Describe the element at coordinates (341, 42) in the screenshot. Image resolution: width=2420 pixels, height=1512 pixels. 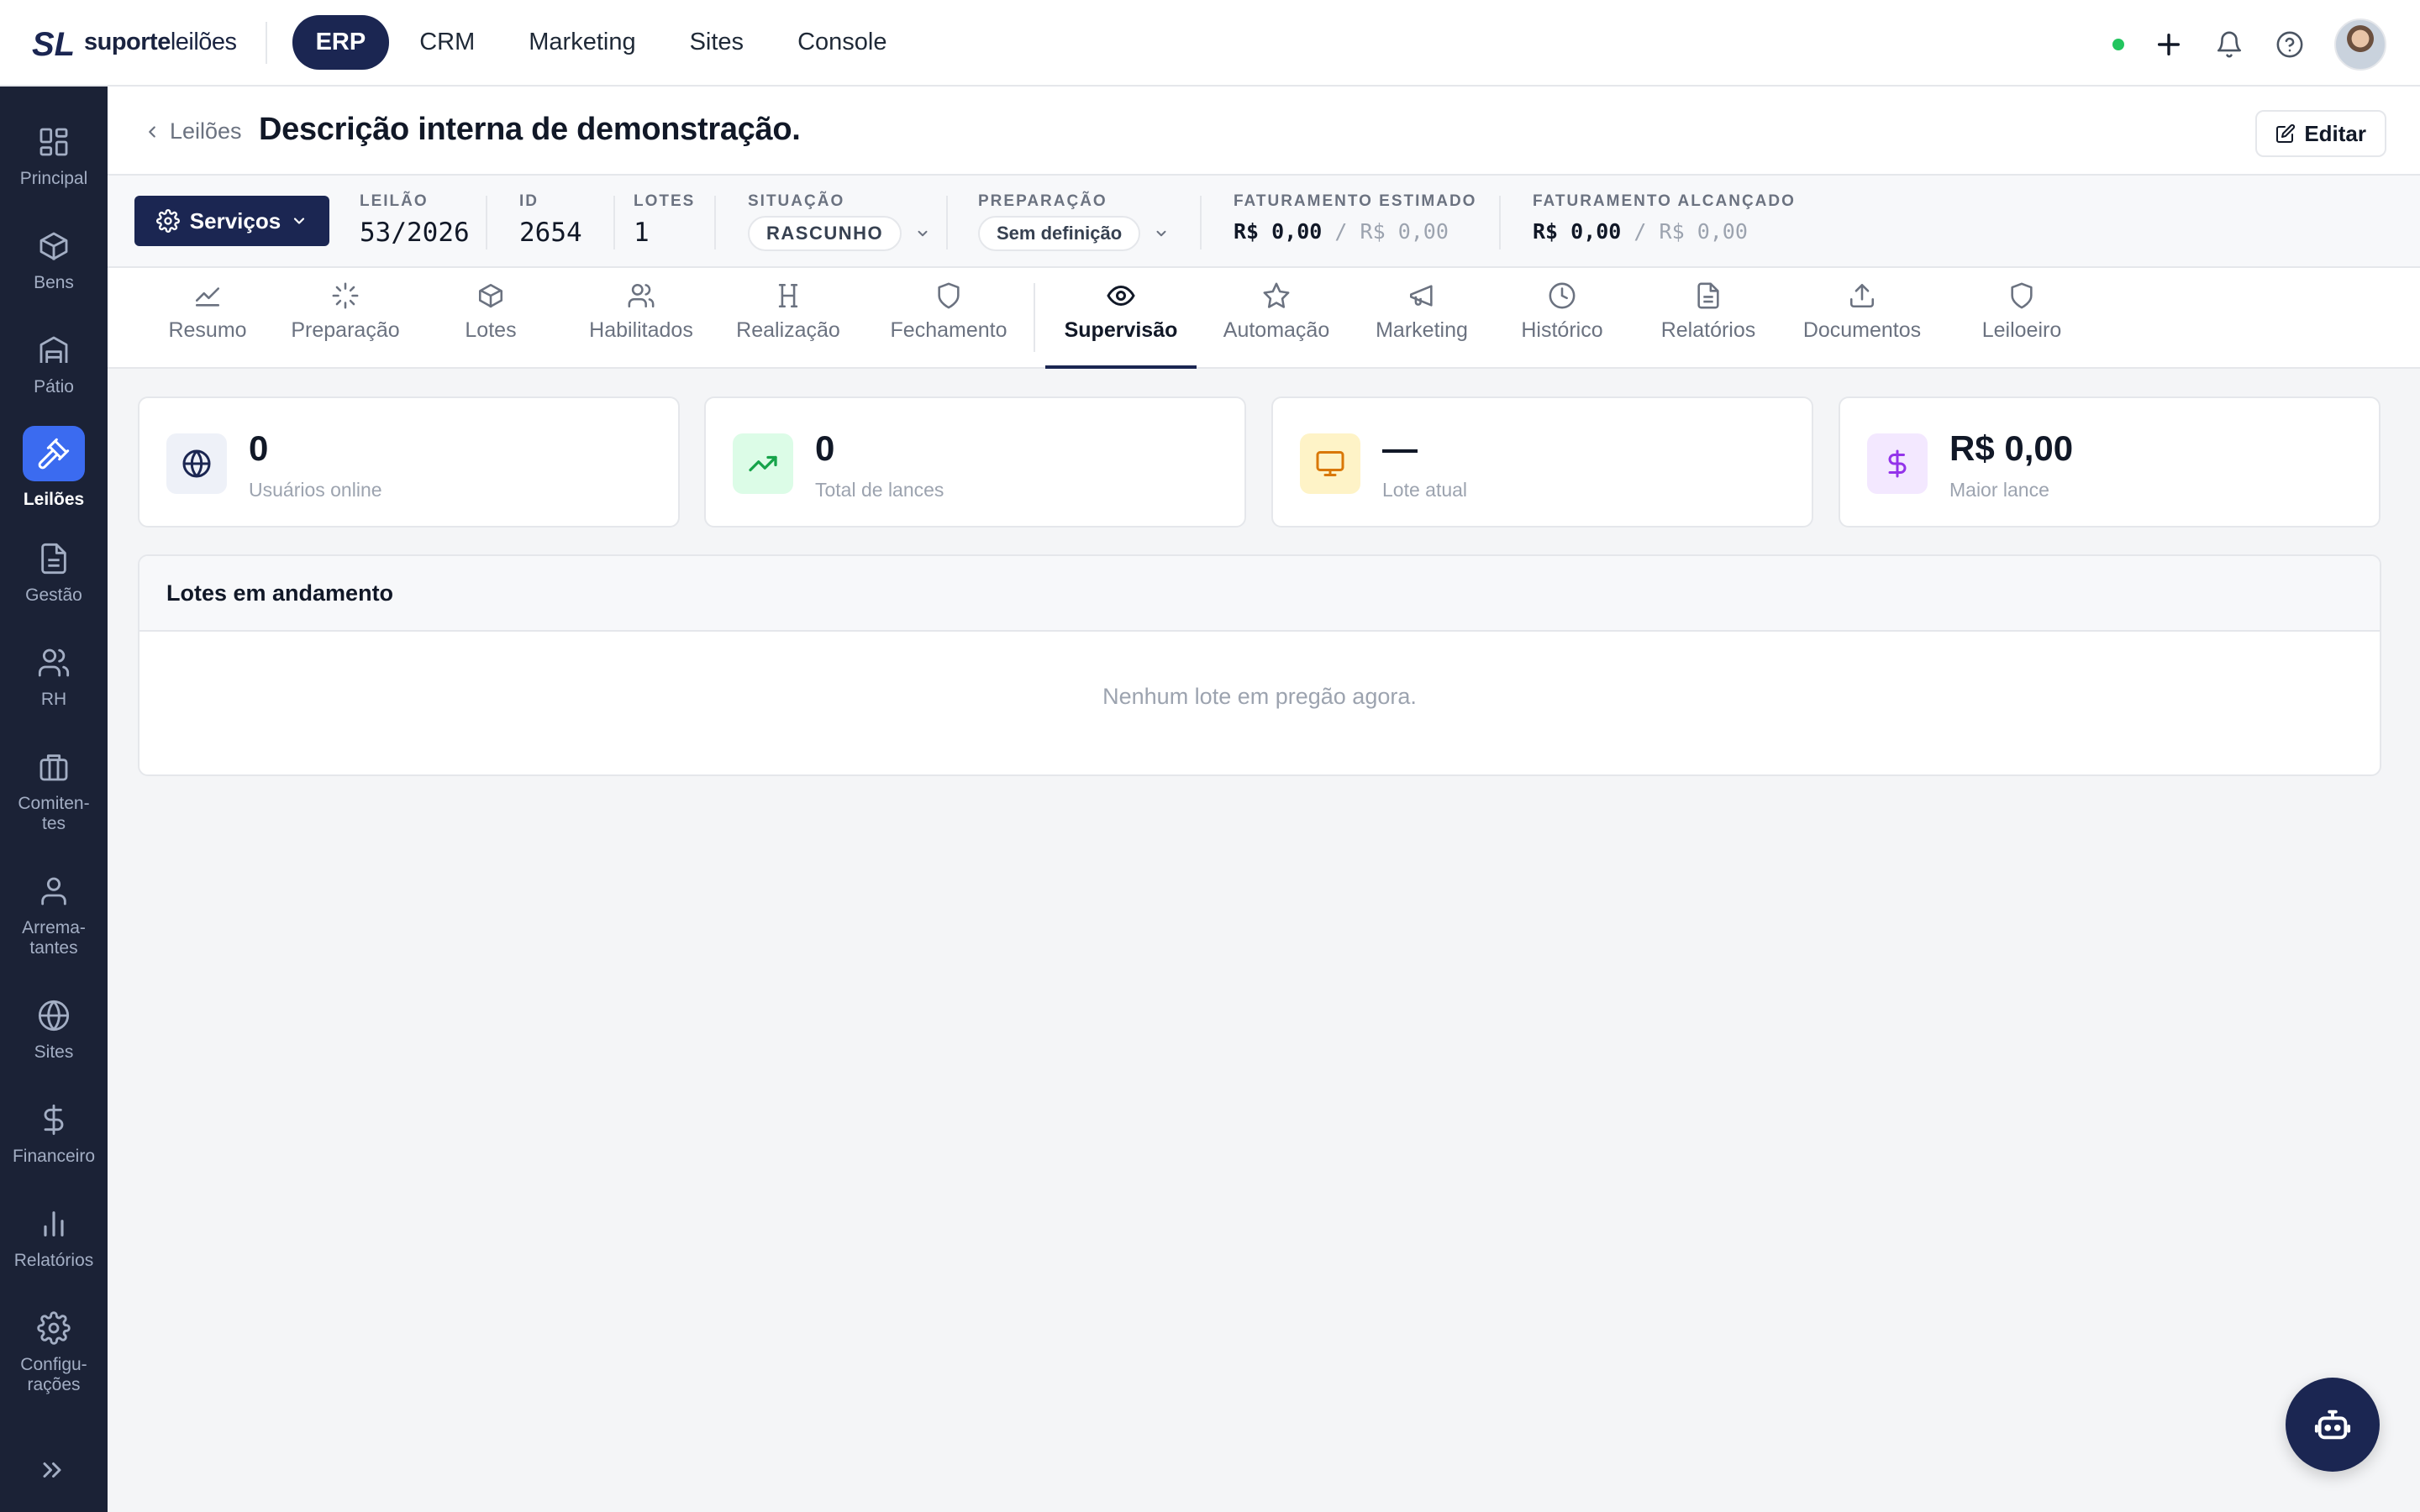
I see `module-erp: ERP` at that location.